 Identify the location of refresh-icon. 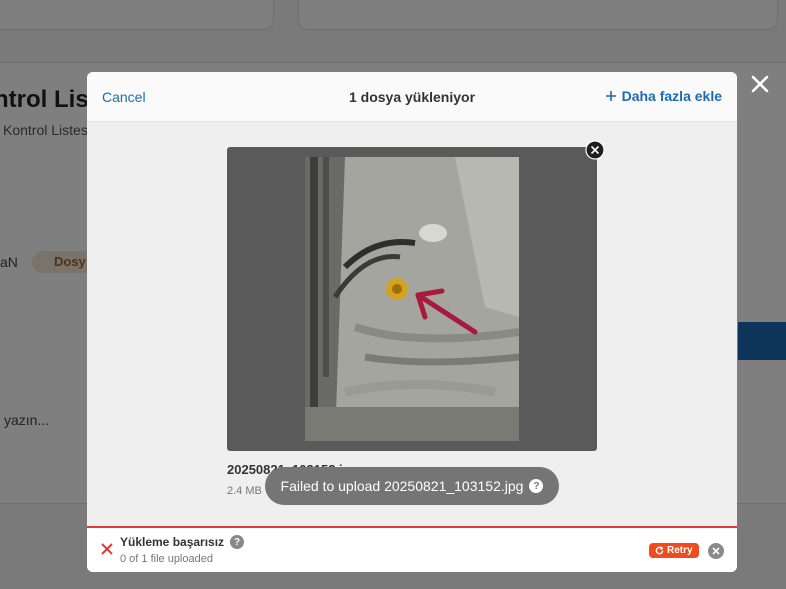
(659, 550).